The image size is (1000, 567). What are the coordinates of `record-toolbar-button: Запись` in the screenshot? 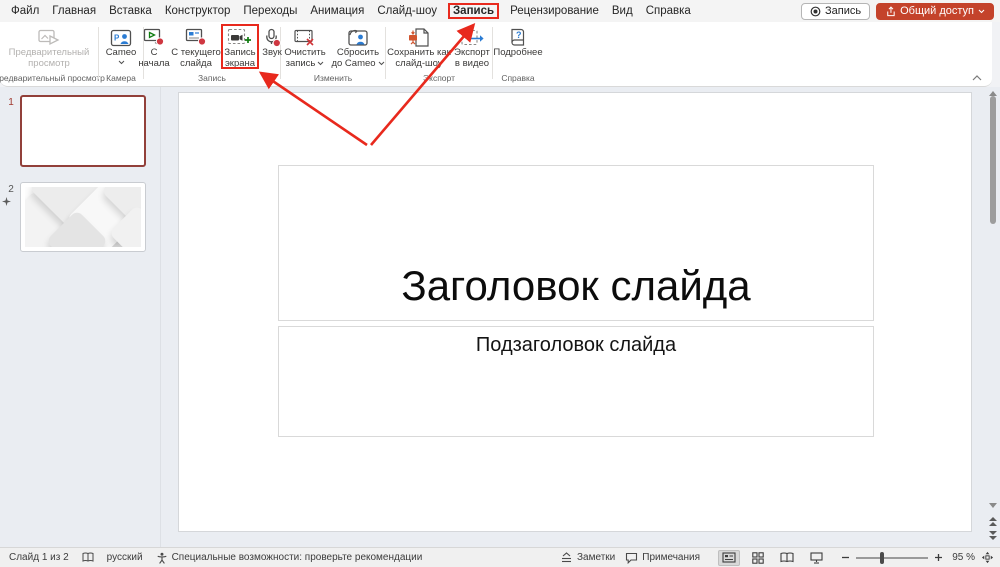 It's located at (836, 11).